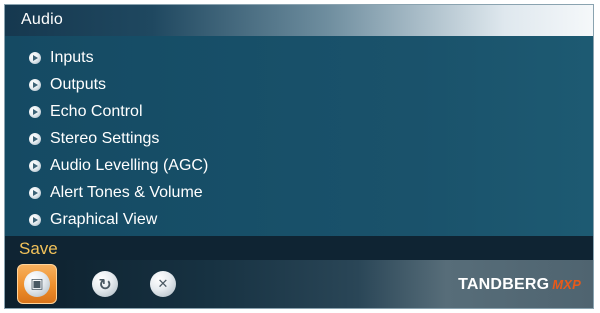  Describe the element at coordinates (504, 284) in the screenshot. I see `brand-name: TANDBERG` at that location.